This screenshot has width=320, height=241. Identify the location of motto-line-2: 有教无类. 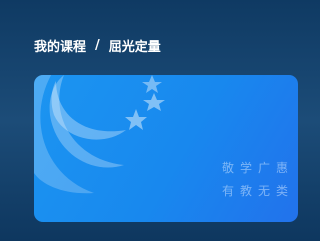
(258, 191).